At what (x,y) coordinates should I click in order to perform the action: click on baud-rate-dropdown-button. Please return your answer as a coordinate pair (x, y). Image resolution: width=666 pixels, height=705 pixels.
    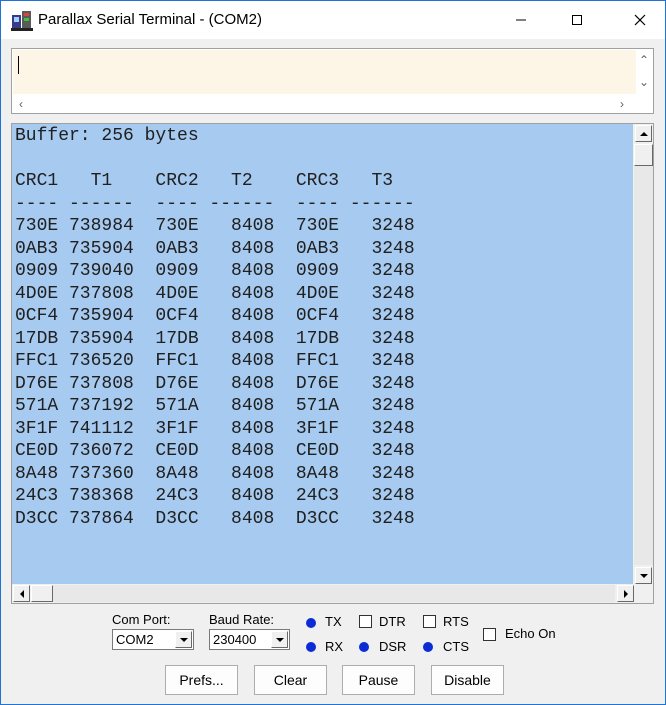
    Looking at the image, I should click on (279, 639).